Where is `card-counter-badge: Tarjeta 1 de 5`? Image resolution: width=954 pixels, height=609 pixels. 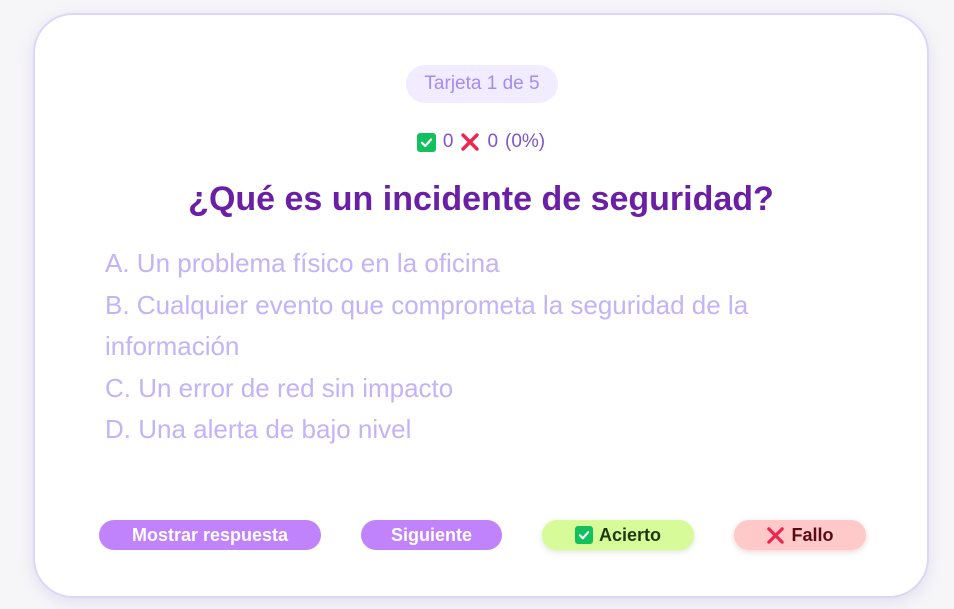 card-counter-badge: Tarjeta 1 de 5 is located at coordinates (482, 84).